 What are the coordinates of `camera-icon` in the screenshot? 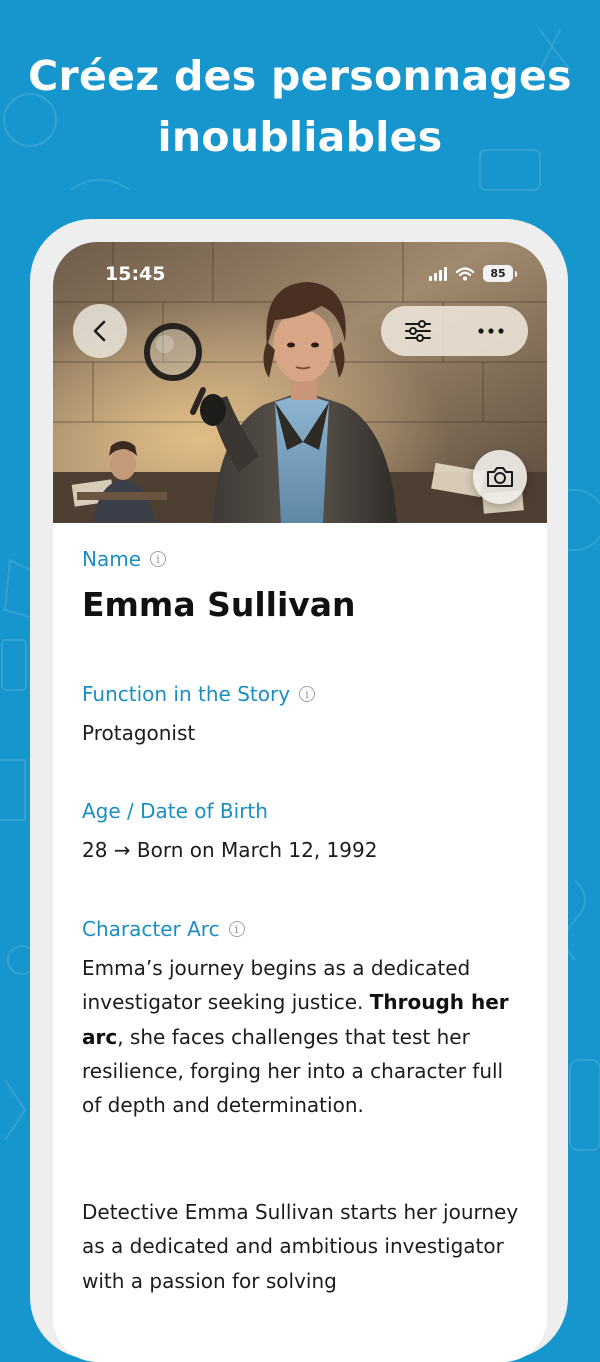 It's located at (500, 477).